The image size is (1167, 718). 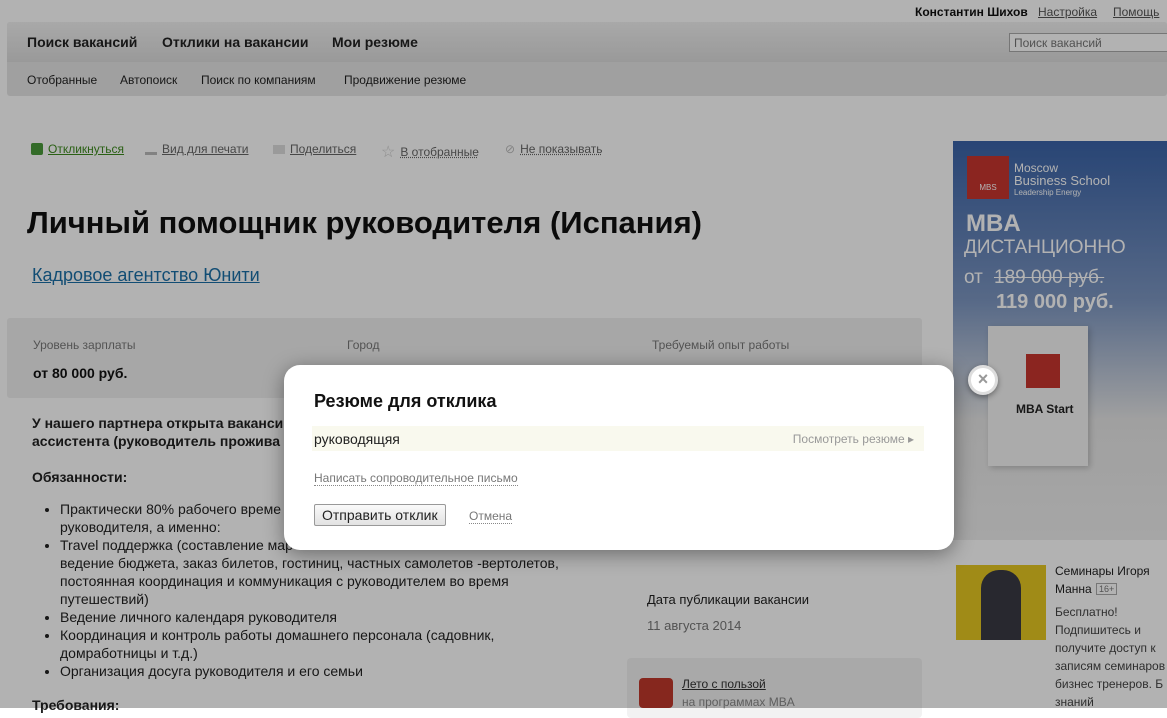 What do you see at coordinates (983, 380) in the screenshot?
I see `close-icon: ×` at bounding box center [983, 380].